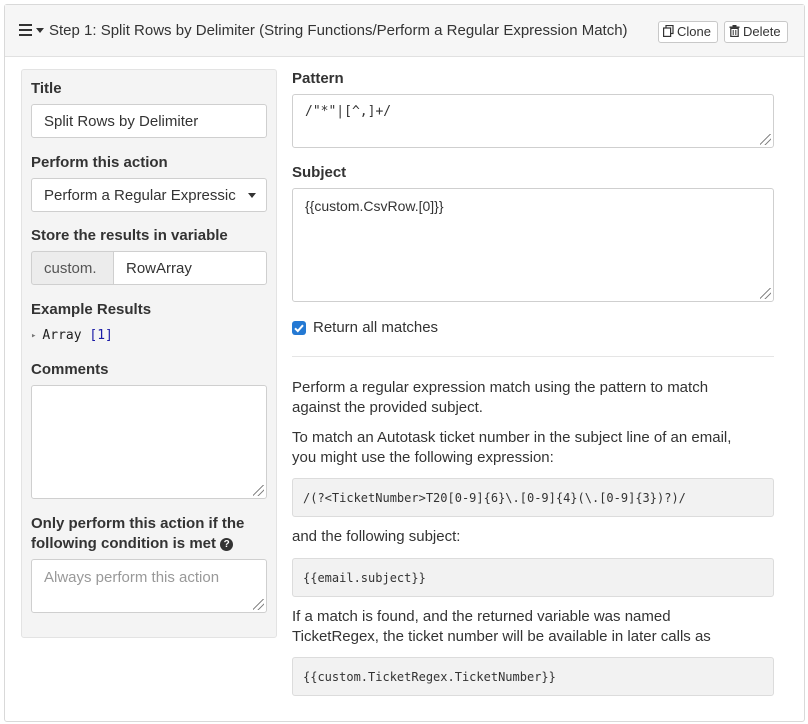 The height and width of the screenshot is (724, 808). Describe the element at coordinates (319, 172) in the screenshot. I see `subject-label: Subject` at that location.